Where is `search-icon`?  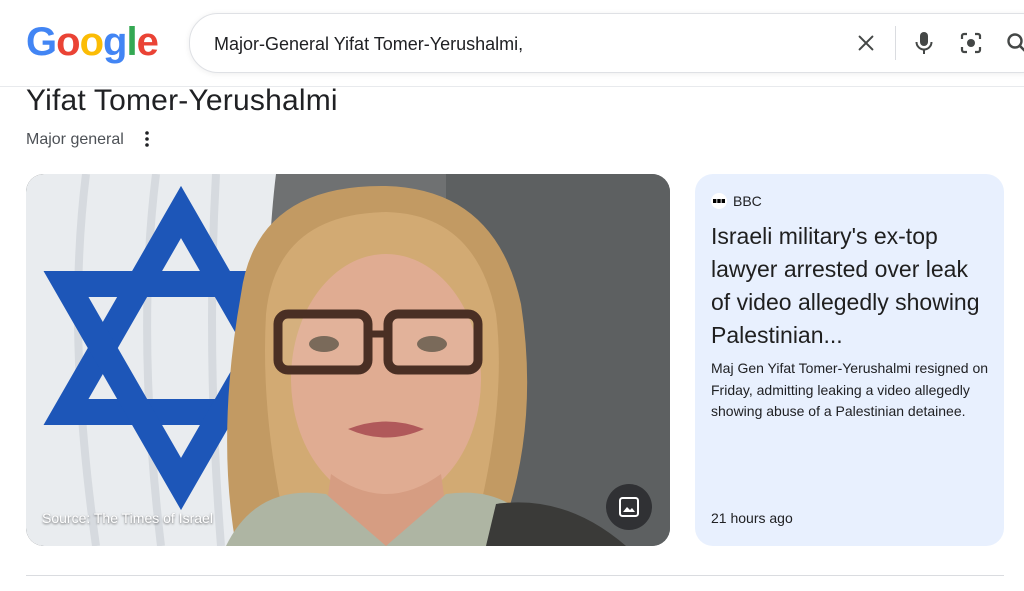
search-icon is located at coordinates (1013, 43).